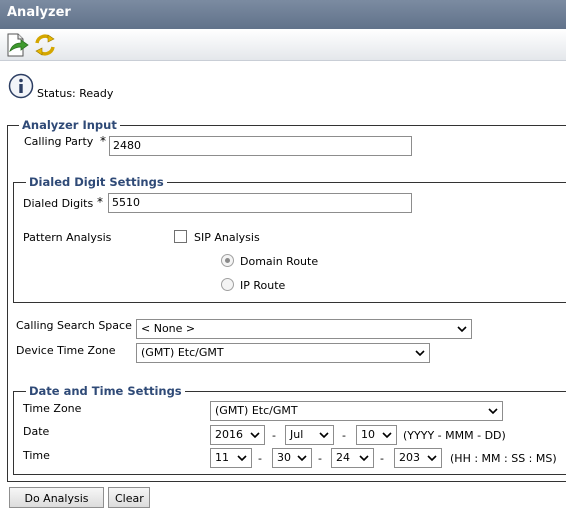 This screenshot has width=566, height=516. I want to click on sip-analysis-checkbox, so click(180, 236).